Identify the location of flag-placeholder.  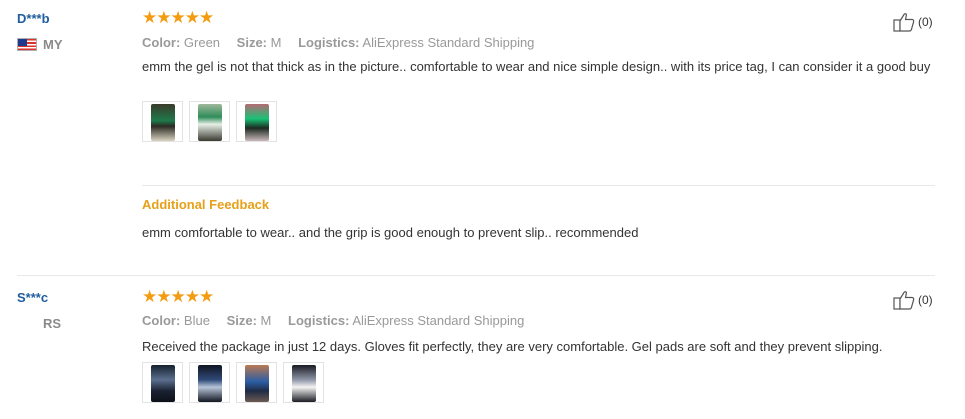
(27, 323).